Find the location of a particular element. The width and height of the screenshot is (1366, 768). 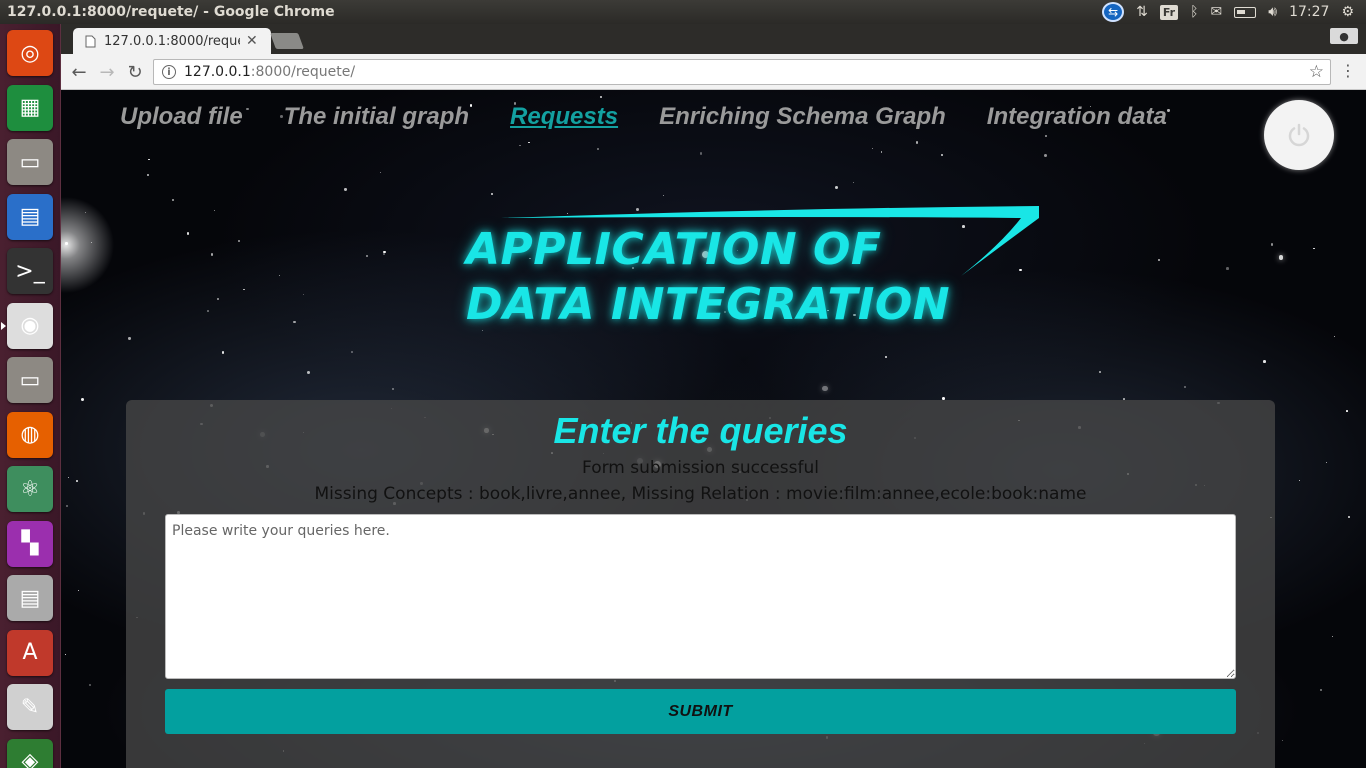

firefox-icon: ◍ is located at coordinates (30, 434).